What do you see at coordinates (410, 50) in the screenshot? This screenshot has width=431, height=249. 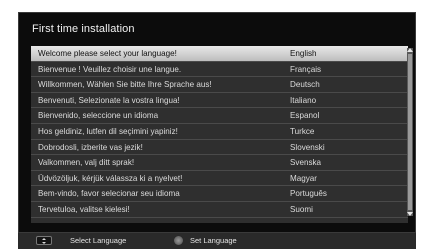 I see `scroll-up-arrow-icon` at bounding box center [410, 50].